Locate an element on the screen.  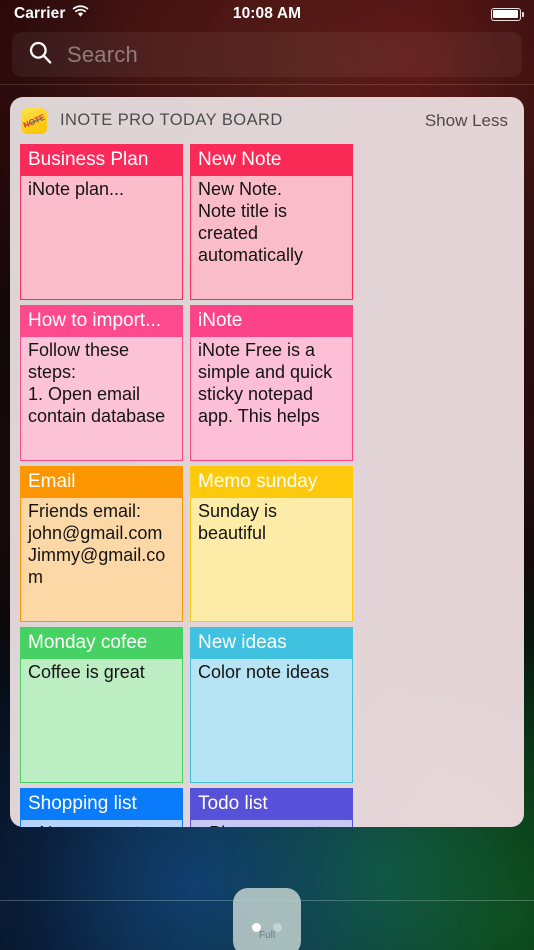
note-title: New Note is located at coordinates (271, 161).